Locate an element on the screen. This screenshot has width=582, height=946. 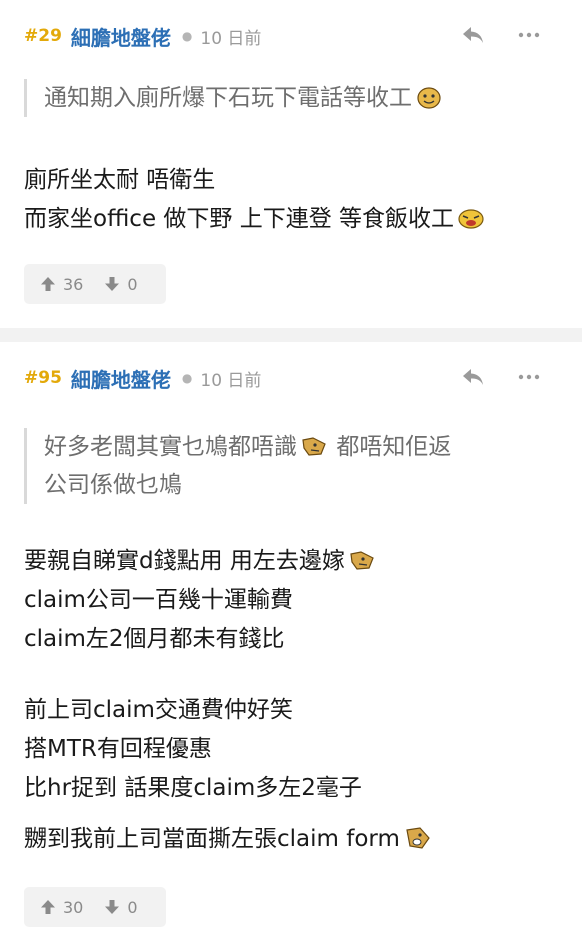
quote-text: 公司係做乜鳩 is located at coordinates (113, 485).